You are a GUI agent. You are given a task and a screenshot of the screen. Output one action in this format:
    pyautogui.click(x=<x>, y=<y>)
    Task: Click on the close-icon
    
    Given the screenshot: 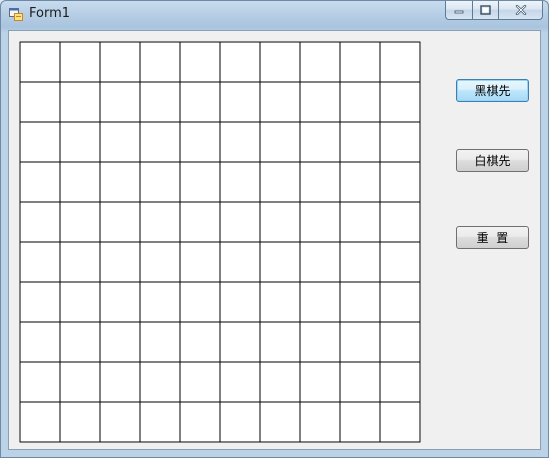 What is the action you would take?
    pyautogui.click(x=520, y=10)
    